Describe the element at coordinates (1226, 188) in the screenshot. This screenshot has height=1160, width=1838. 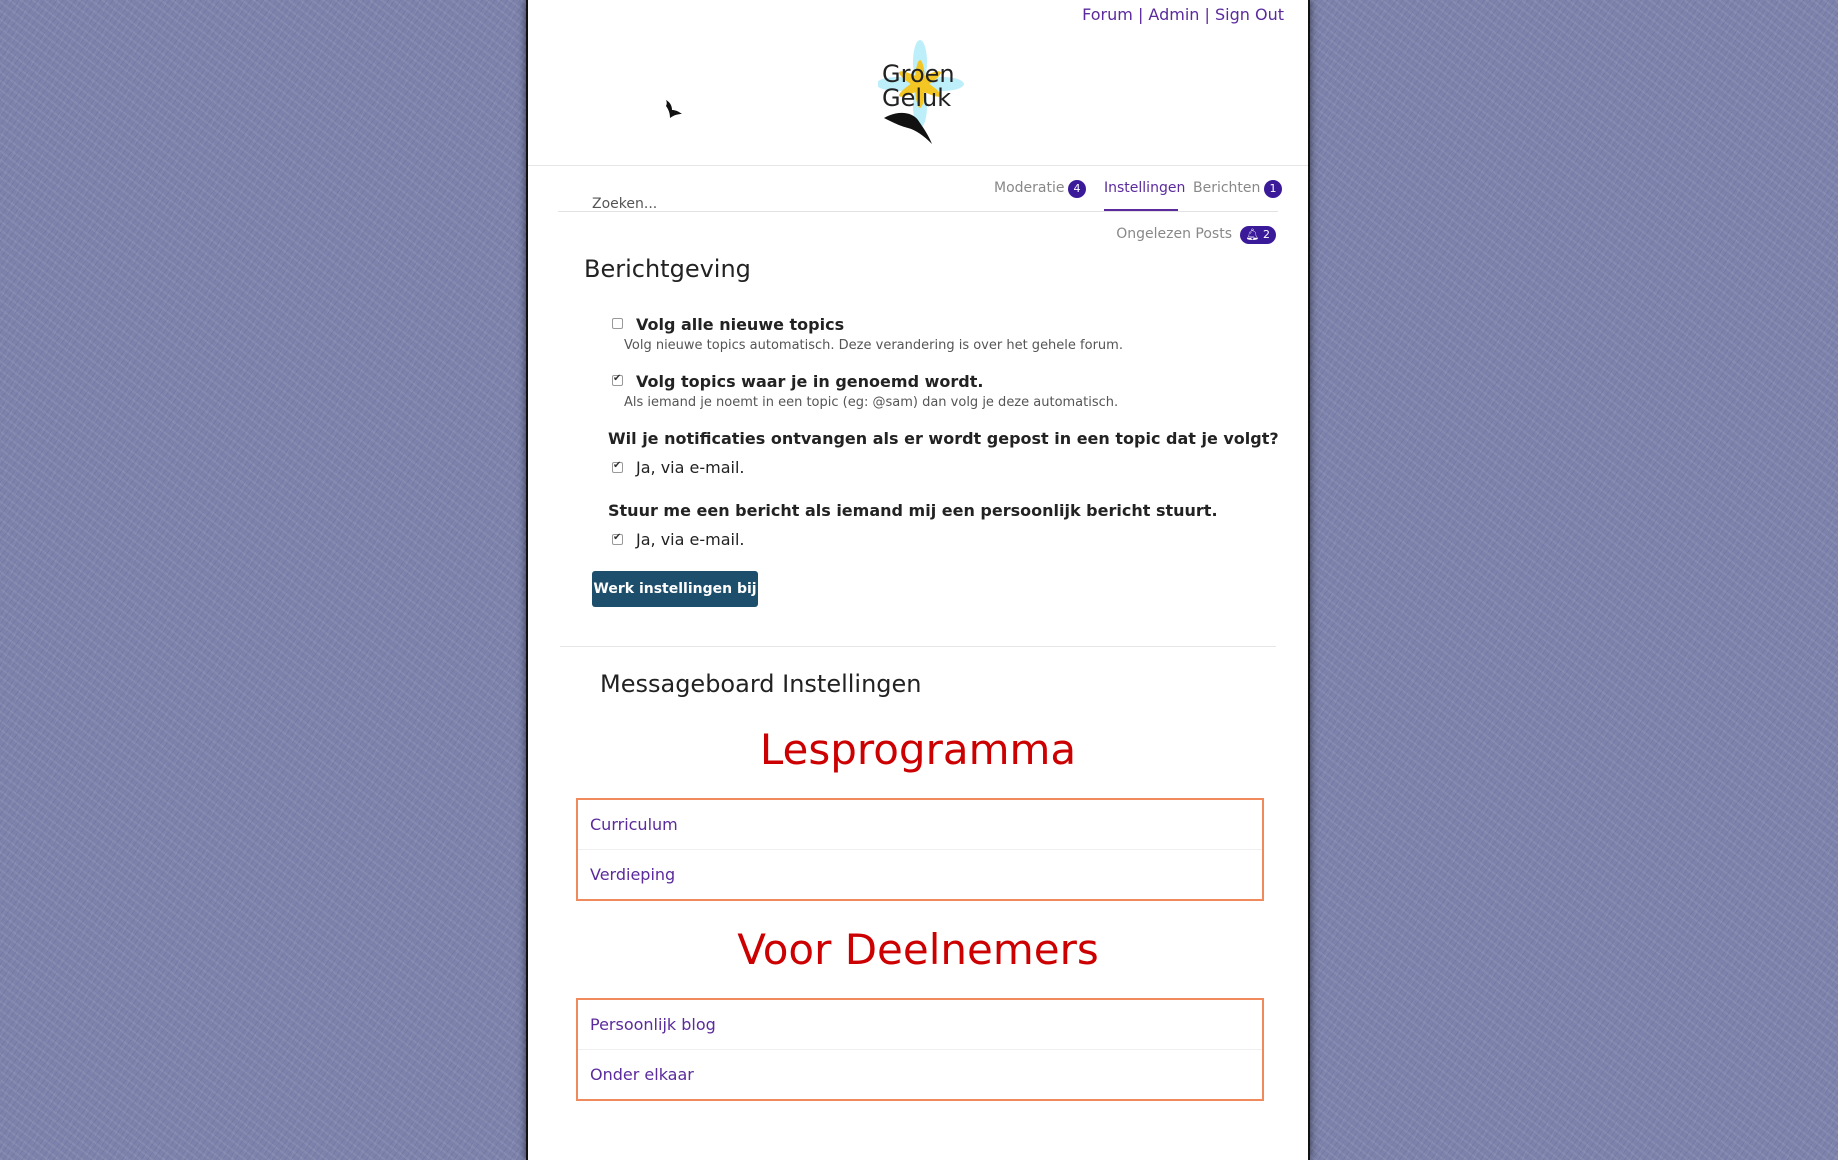
I see `tab-berichten: Berichten` at that location.